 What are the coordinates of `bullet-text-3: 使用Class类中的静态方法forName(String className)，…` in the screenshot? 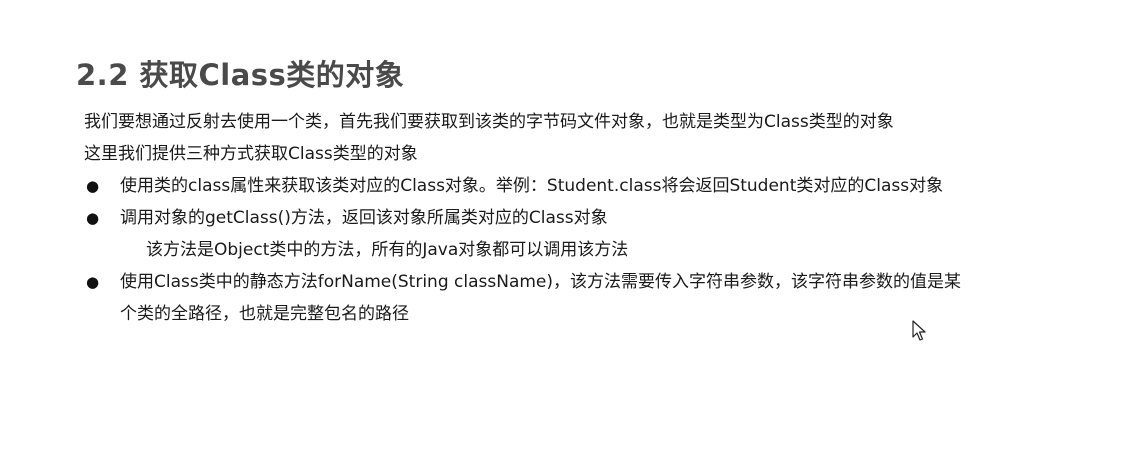 It's located at (541, 282).